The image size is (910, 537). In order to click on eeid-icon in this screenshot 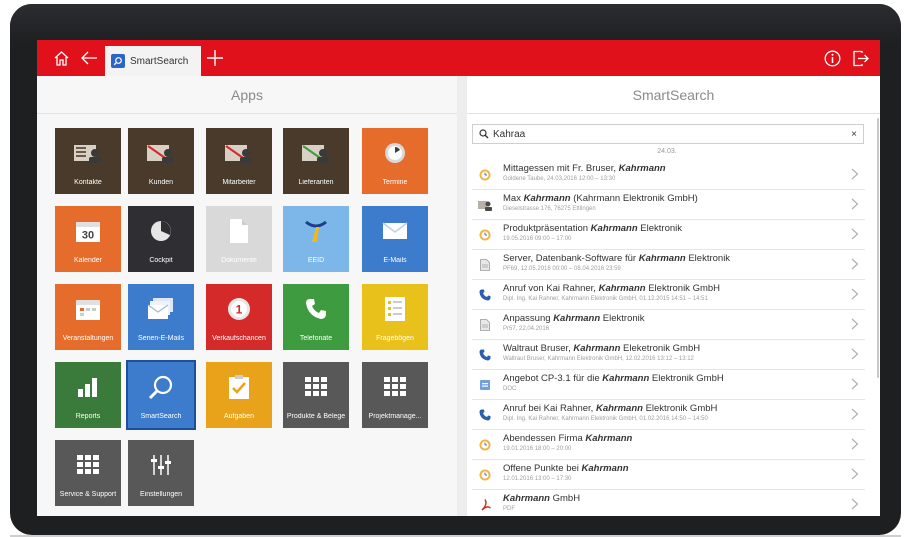, I will do `click(316, 231)`.